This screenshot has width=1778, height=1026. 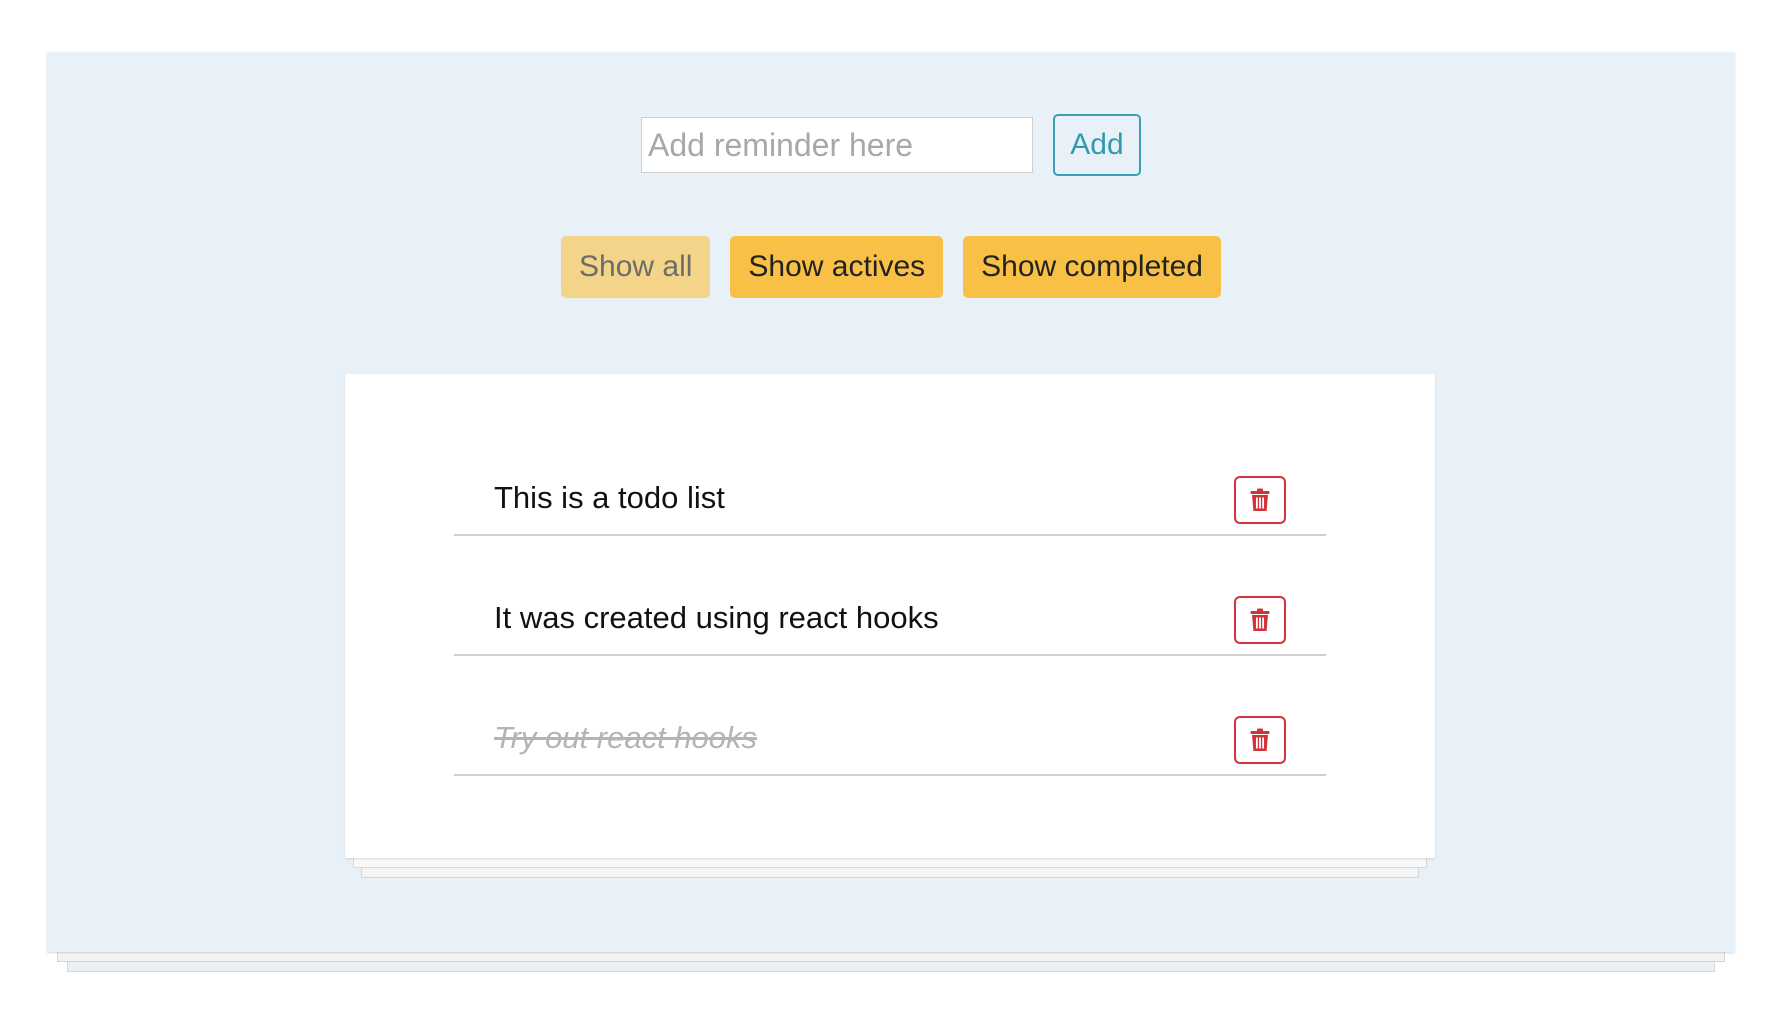 I want to click on add-button: Add, so click(x=1097, y=145).